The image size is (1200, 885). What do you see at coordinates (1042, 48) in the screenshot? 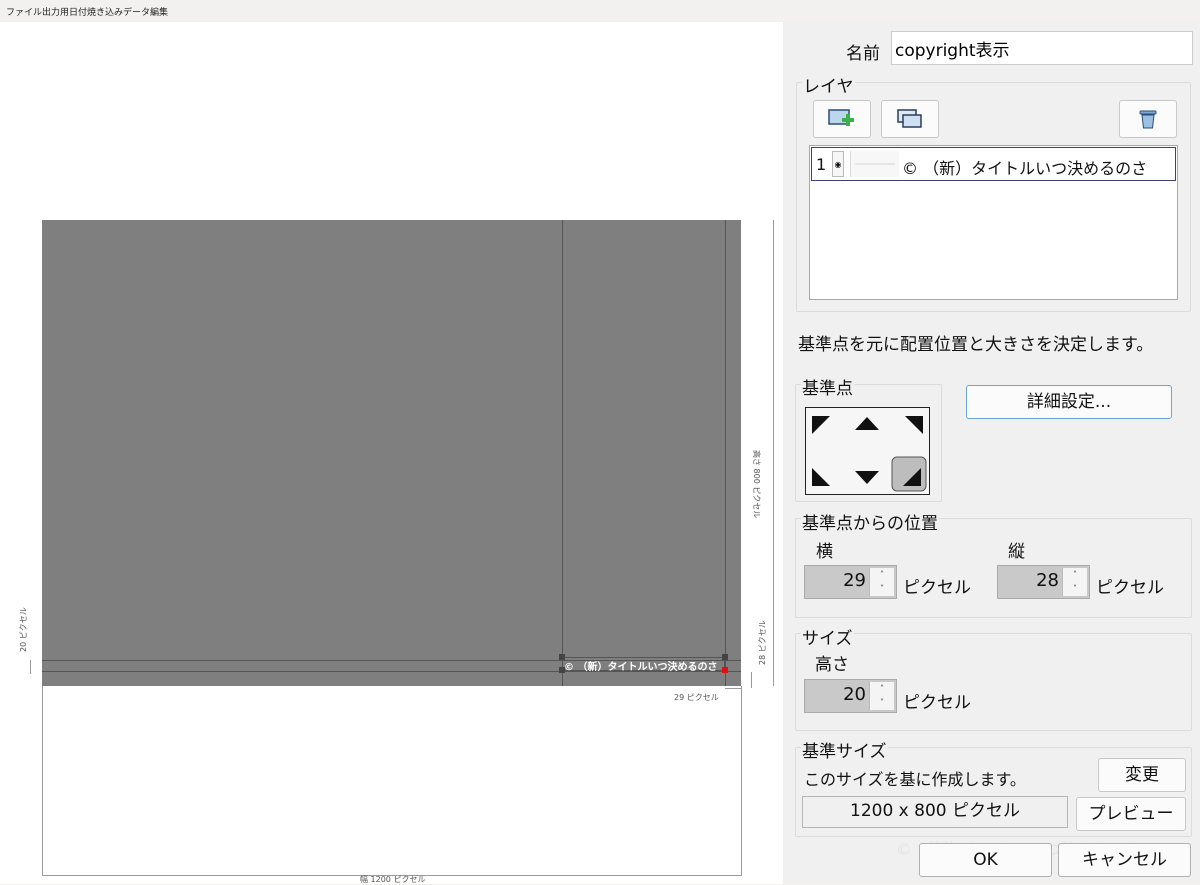
I see `name-input` at bounding box center [1042, 48].